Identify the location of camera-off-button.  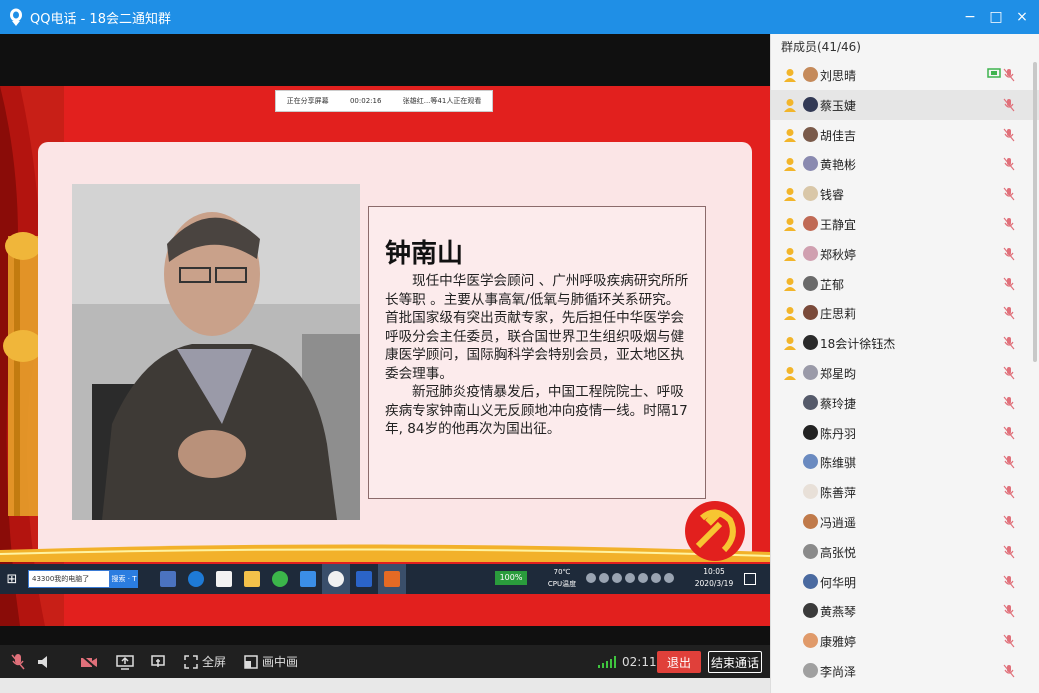
(89, 661).